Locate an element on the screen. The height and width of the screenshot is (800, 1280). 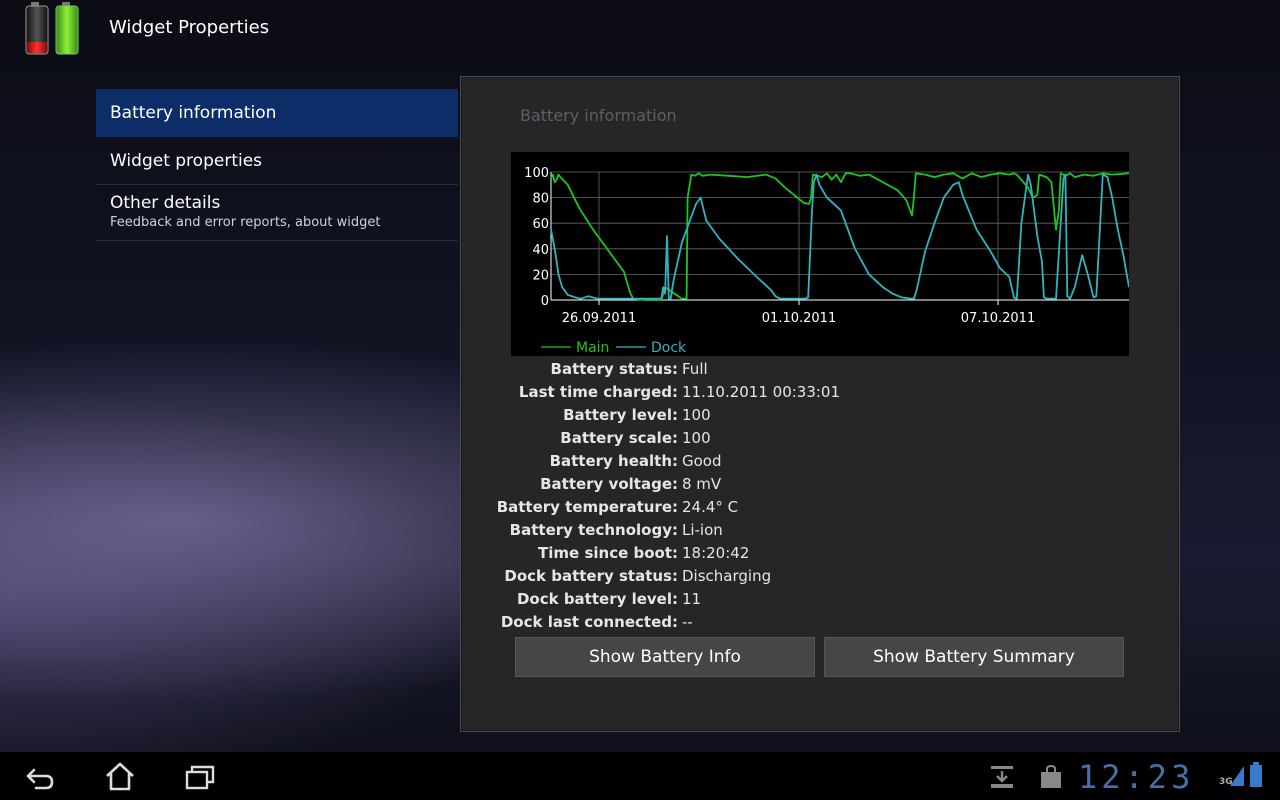
y-tick-label: 80 is located at coordinates (540, 199).